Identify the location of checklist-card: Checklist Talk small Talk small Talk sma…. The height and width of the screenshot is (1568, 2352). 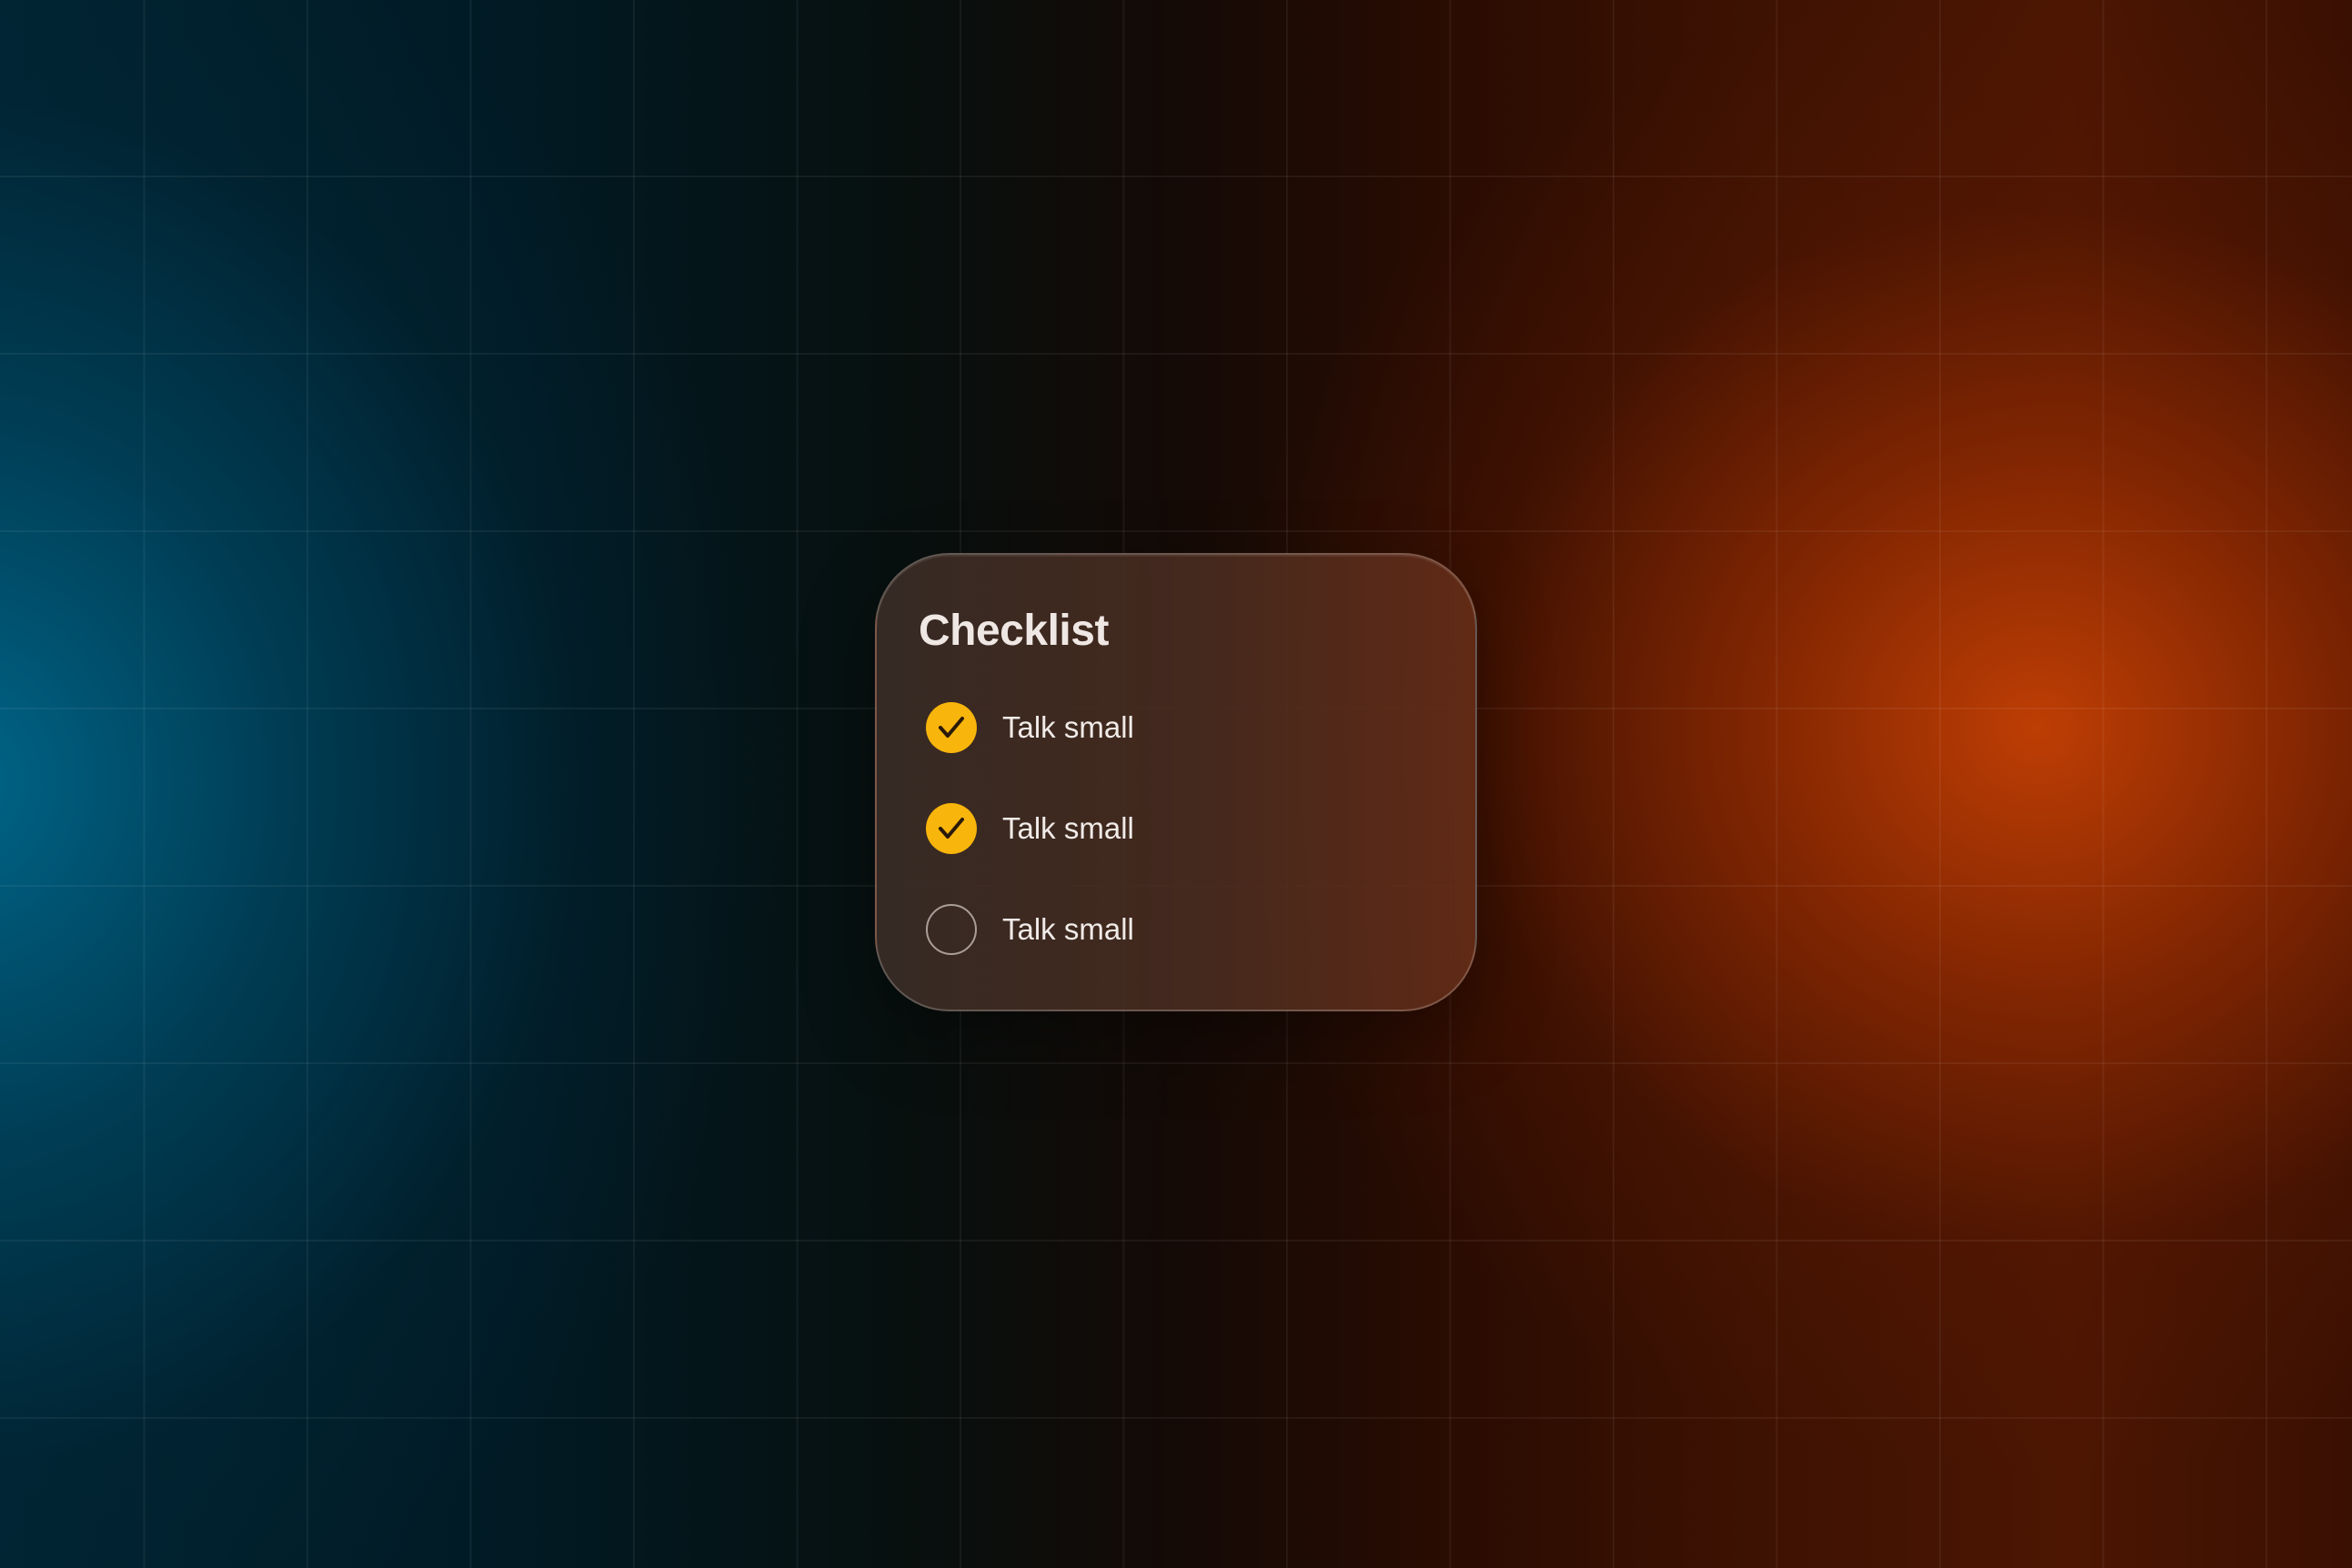
(1176, 782).